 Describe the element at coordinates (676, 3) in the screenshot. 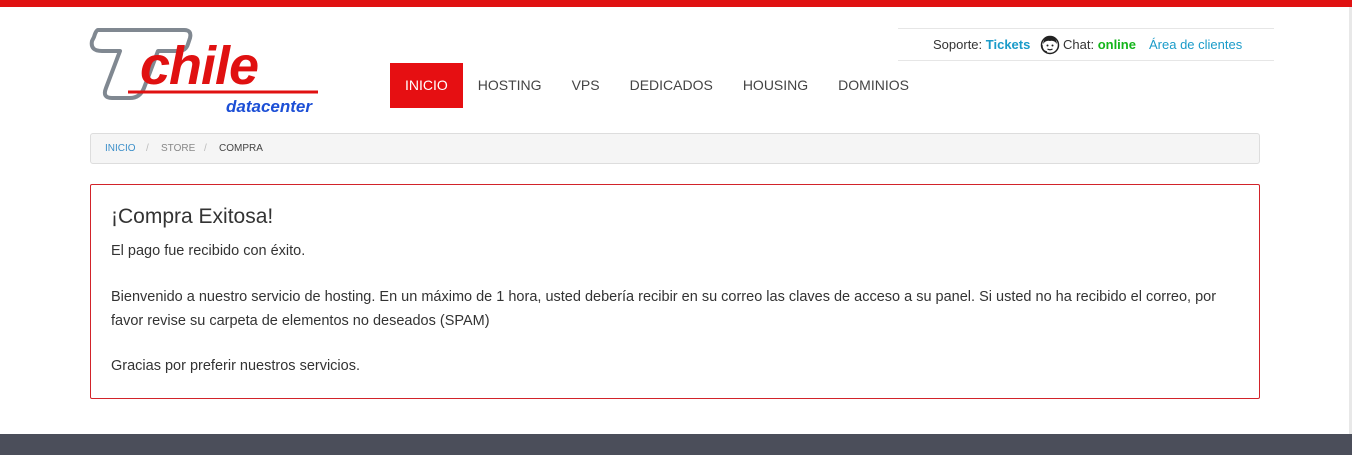

I see `top-accent-bar` at that location.